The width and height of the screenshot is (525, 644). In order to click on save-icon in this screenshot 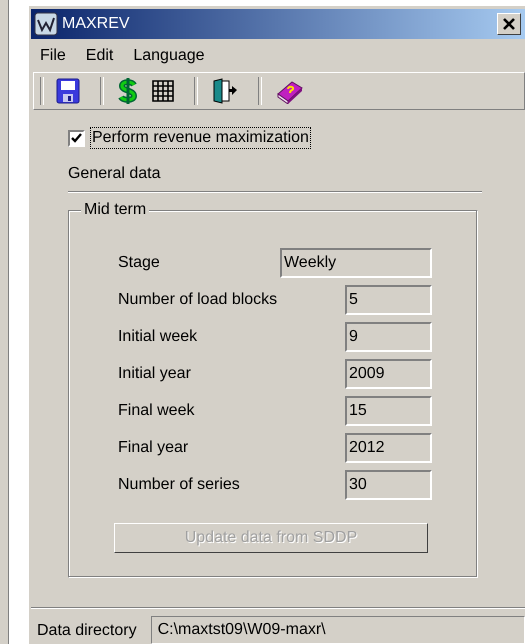, I will do `click(68, 91)`.